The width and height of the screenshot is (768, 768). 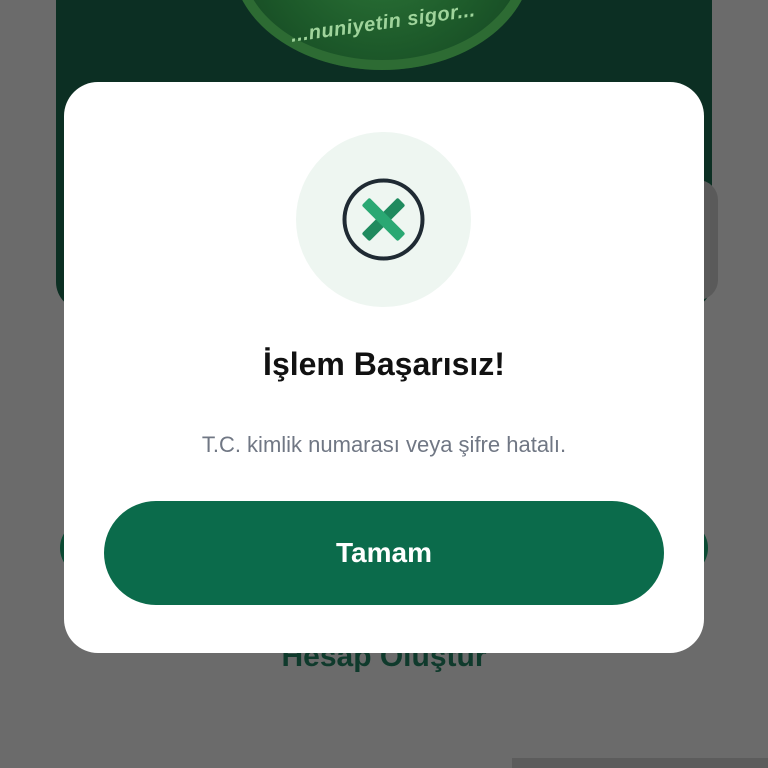 I want to click on icon-halo, so click(x=383, y=219).